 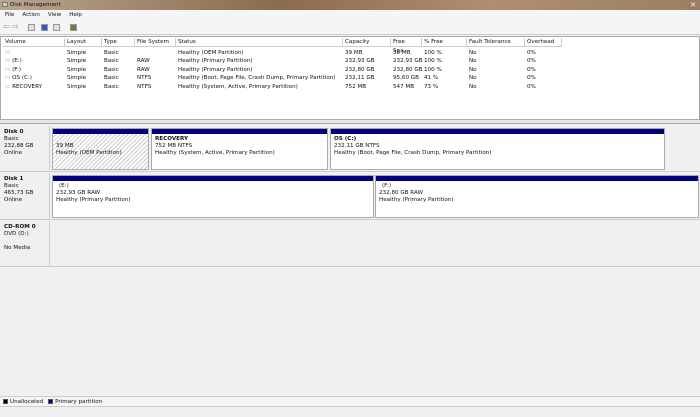 What do you see at coordinates (5, 401) in the screenshot?
I see `unallocated-swatch` at bounding box center [5, 401].